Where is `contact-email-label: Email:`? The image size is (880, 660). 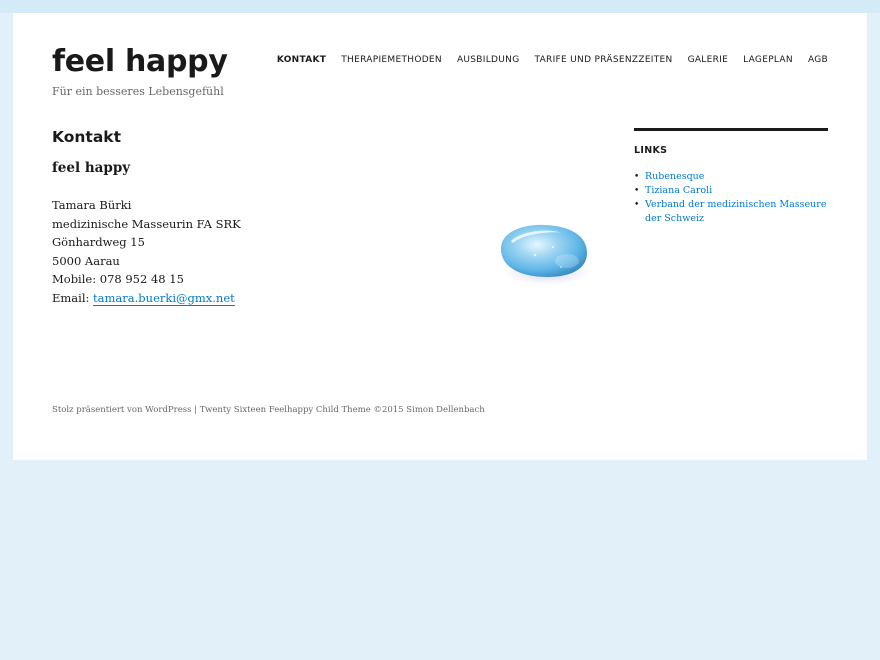
contact-email-label: Email: is located at coordinates (73, 297).